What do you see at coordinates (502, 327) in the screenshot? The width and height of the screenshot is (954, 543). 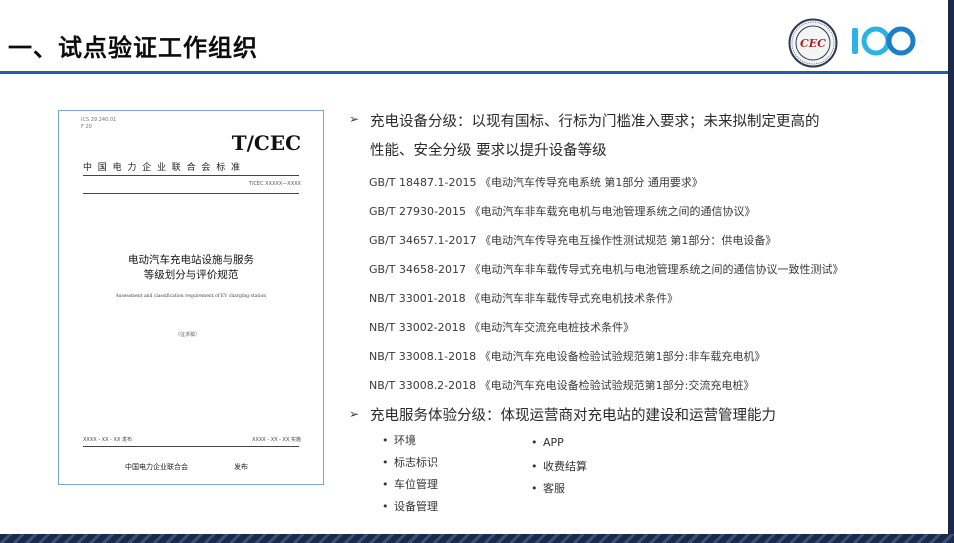 I see `standard-item: NB/T 33002-2018 《电动汽车交流充电桩技术条件》` at bounding box center [502, 327].